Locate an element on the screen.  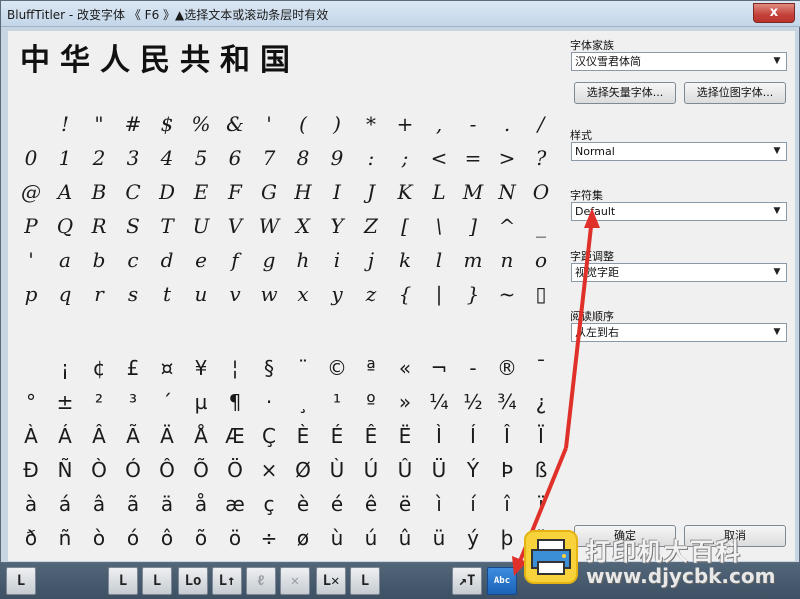
reading-order-value: 从左到右 is located at coordinates (597, 332).